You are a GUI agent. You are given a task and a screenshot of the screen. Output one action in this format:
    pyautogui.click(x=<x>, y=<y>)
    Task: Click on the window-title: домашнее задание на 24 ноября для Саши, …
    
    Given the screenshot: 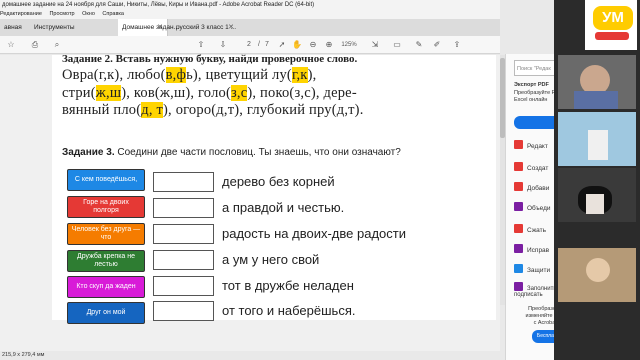 What is the action you would take?
    pyautogui.click(x=250, y=5)
    